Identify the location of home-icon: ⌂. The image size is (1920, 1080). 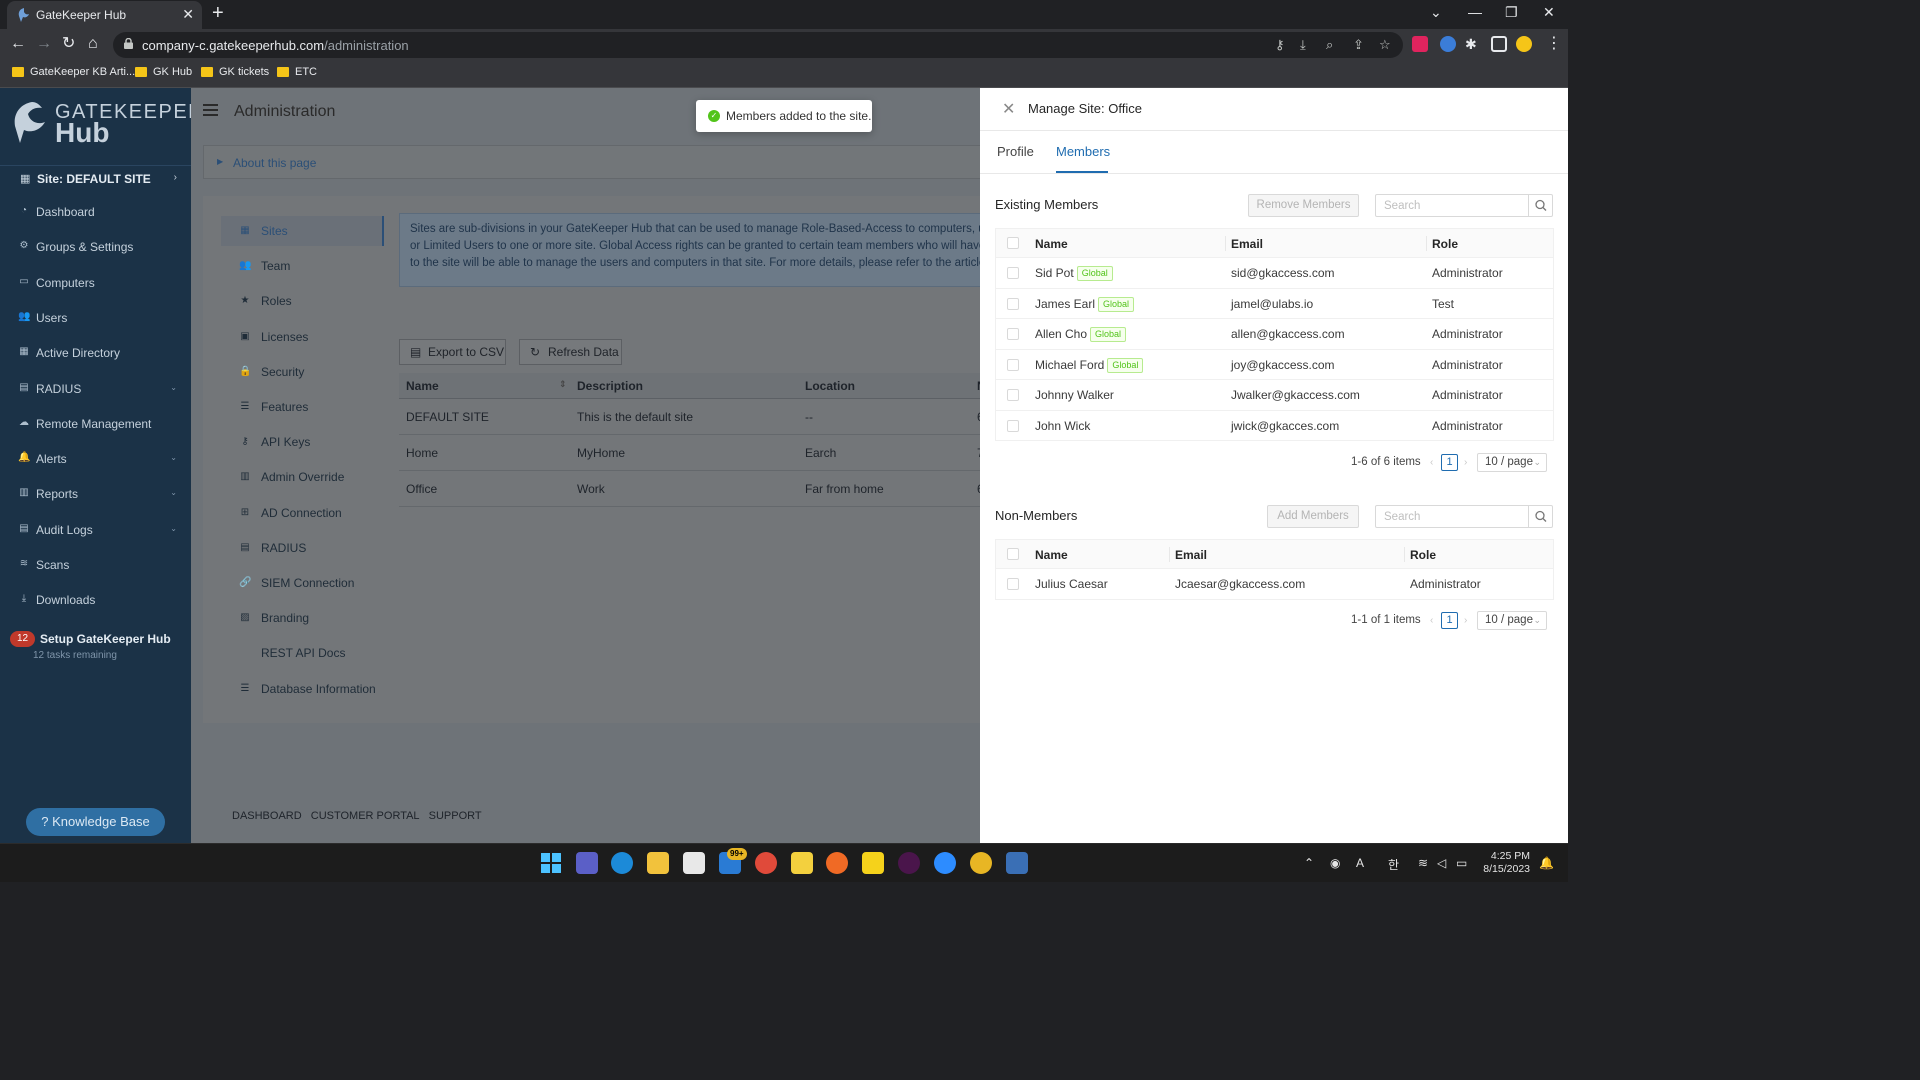
(93, 44).